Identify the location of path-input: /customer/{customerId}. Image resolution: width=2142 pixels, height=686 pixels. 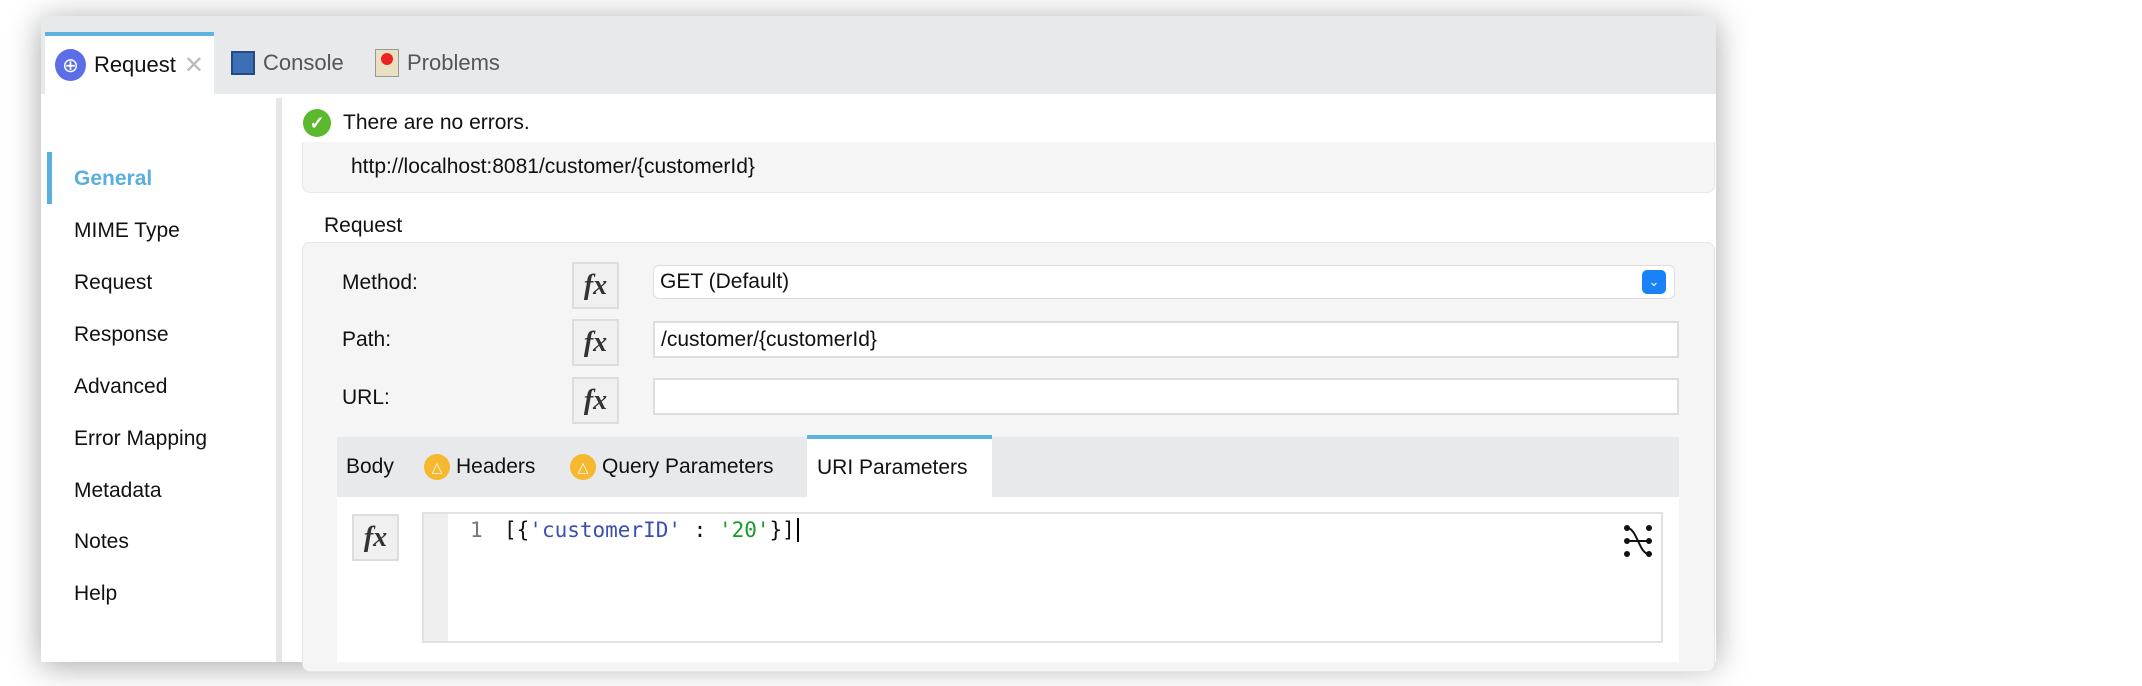
(1166, 339).